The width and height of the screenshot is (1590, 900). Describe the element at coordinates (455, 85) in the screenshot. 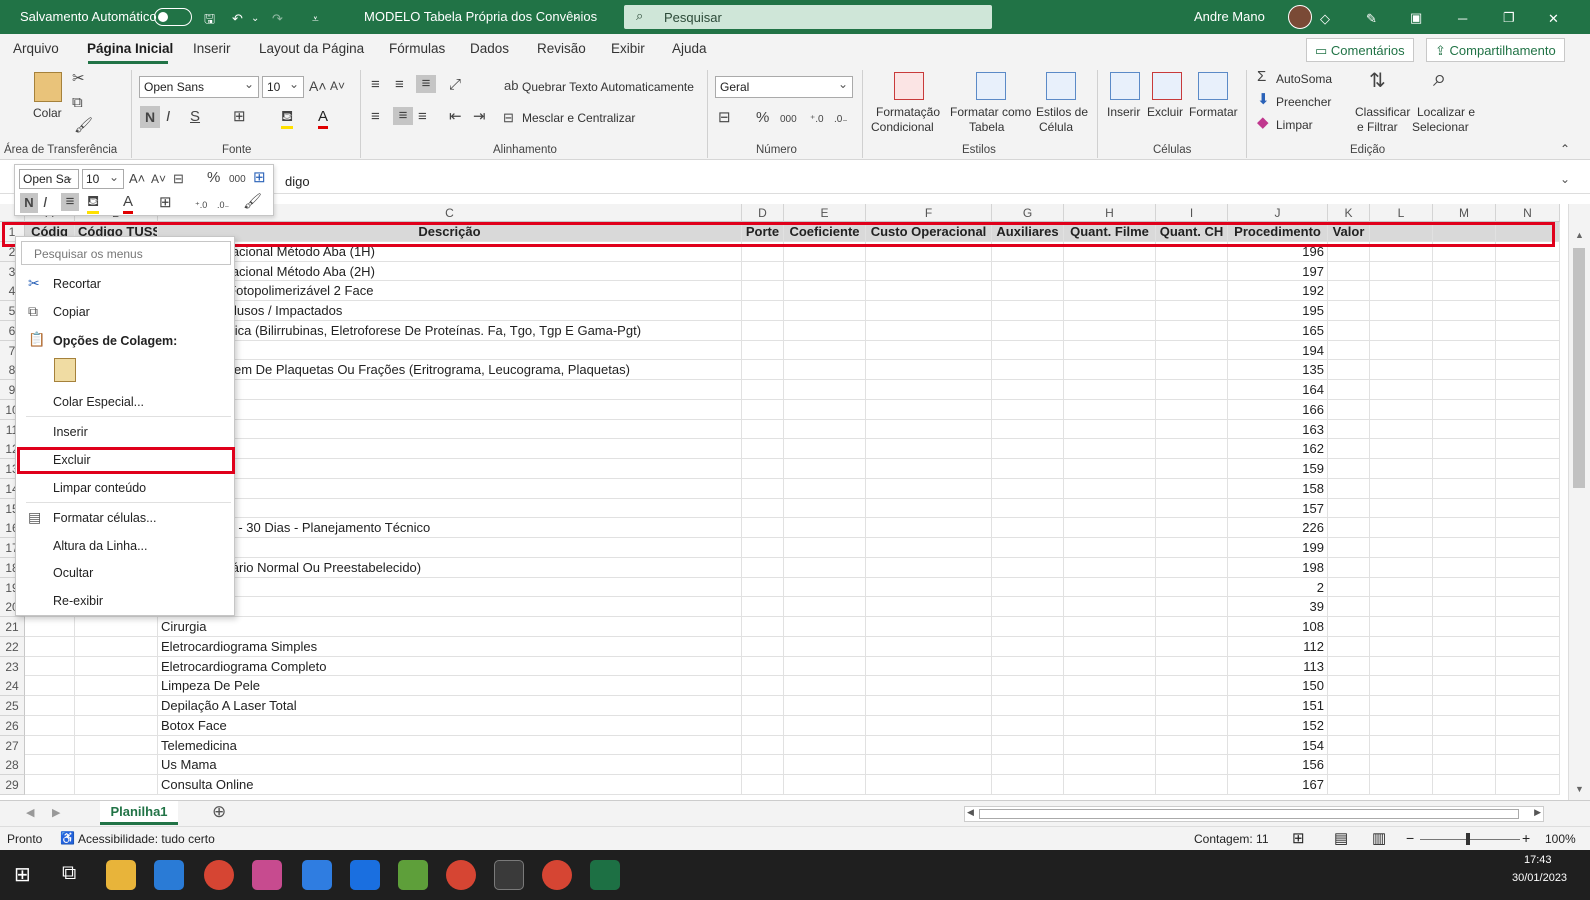

I see `orientation-icon: ⤢` at that location.